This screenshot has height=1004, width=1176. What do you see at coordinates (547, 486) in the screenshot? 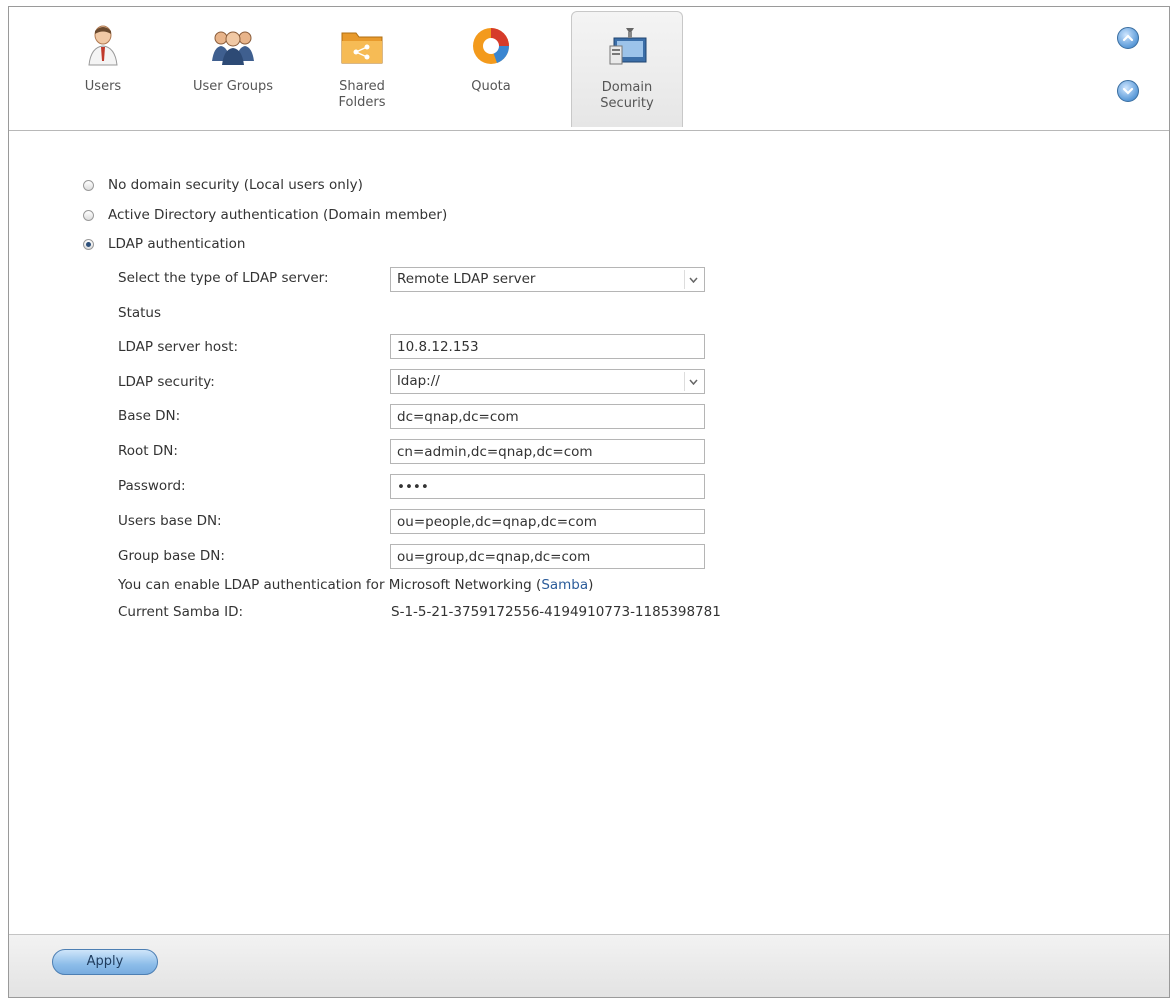
I see `password-input` at bounding box center [547, 486].